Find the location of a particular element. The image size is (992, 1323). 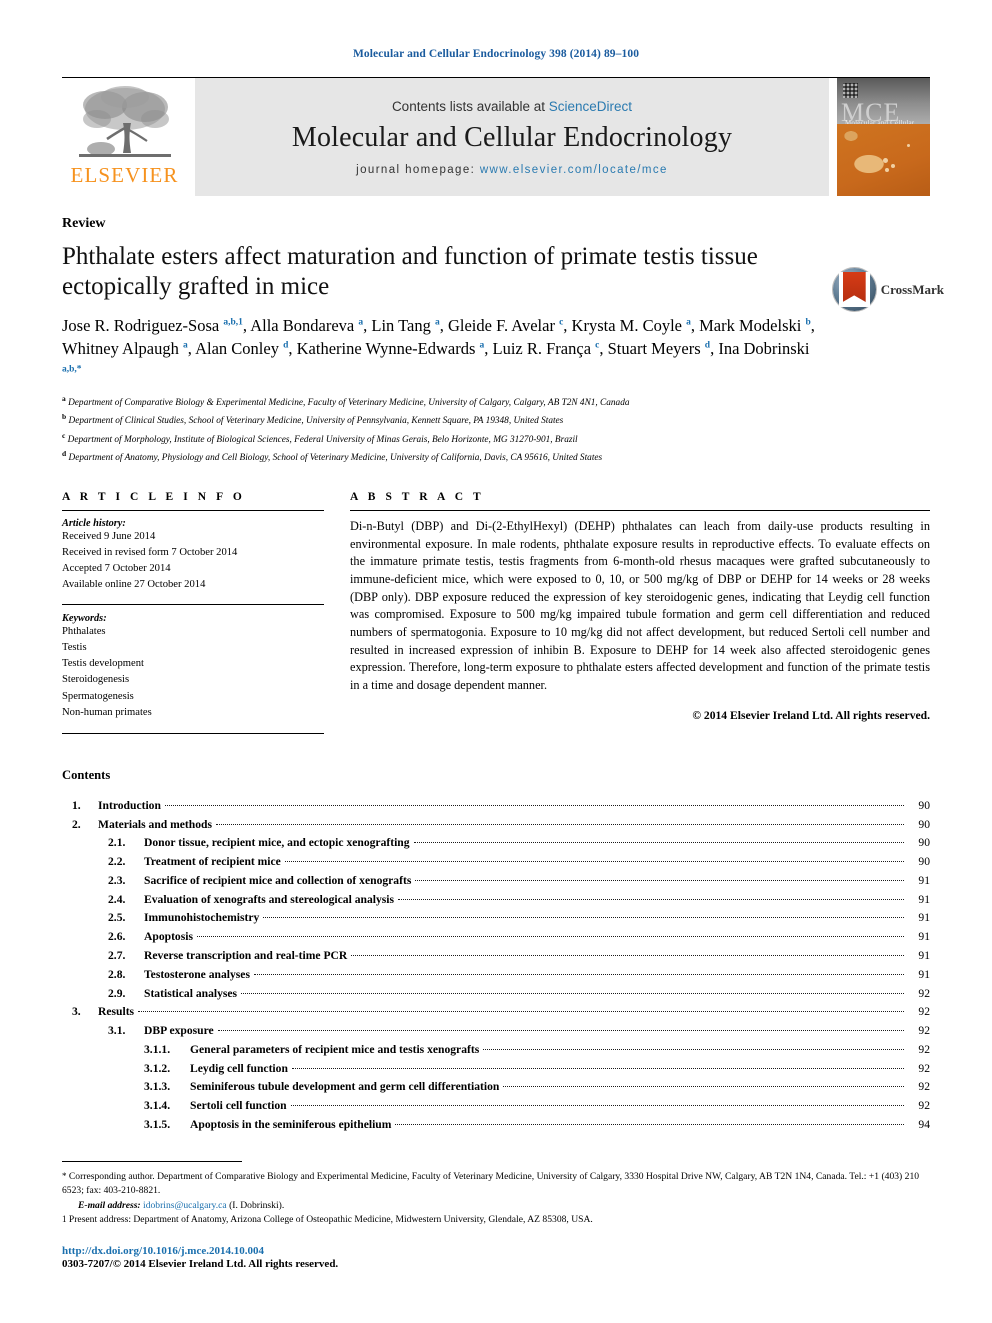

toc-entry: 2.2. Treatment of recipient mice 90 is located at coordinates (496, 862).